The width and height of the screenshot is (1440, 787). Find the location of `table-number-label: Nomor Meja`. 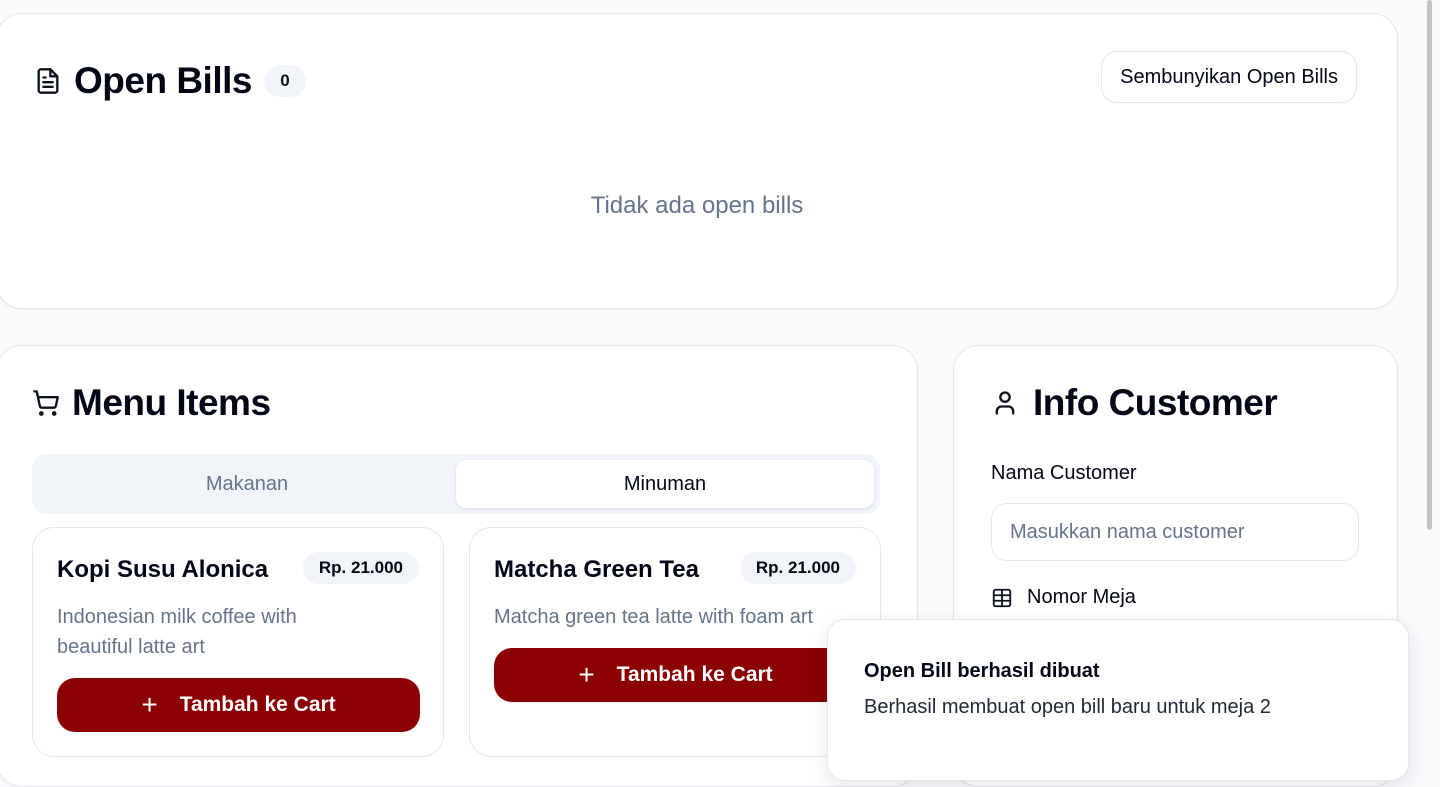

table-number-label: Nomor Meja is located at coordinates (1081, 597).